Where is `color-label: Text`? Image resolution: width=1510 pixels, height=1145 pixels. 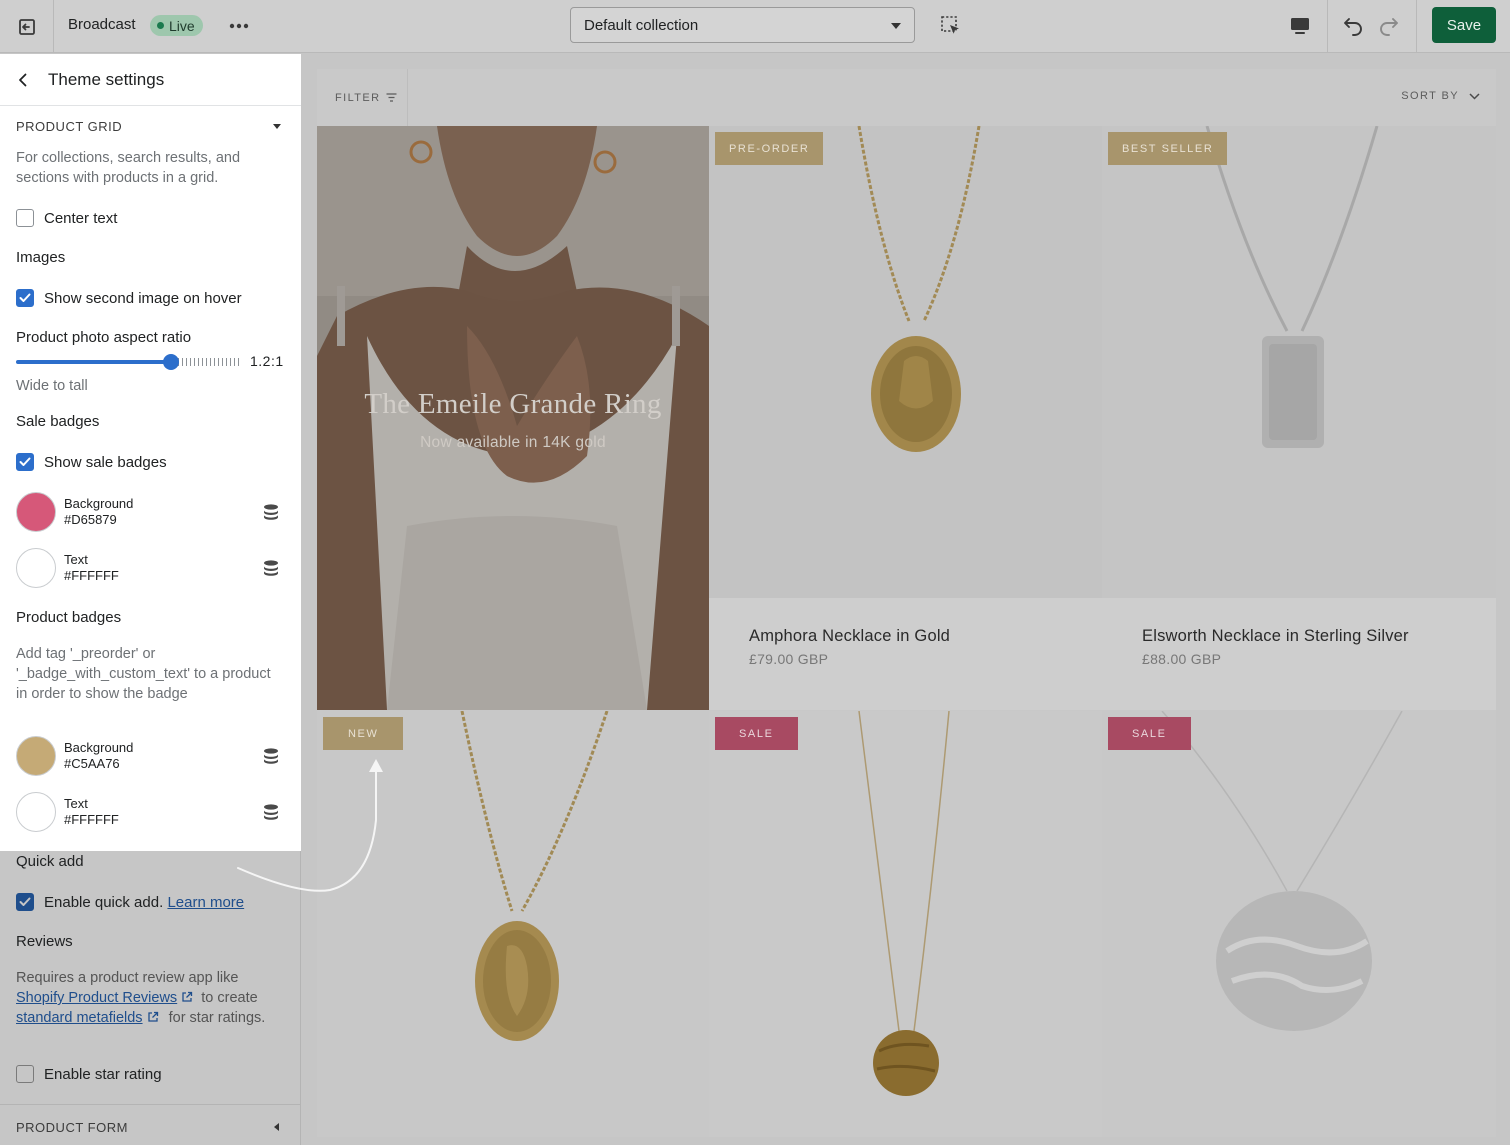
color-label: Text is located at coordinates (76, 803).